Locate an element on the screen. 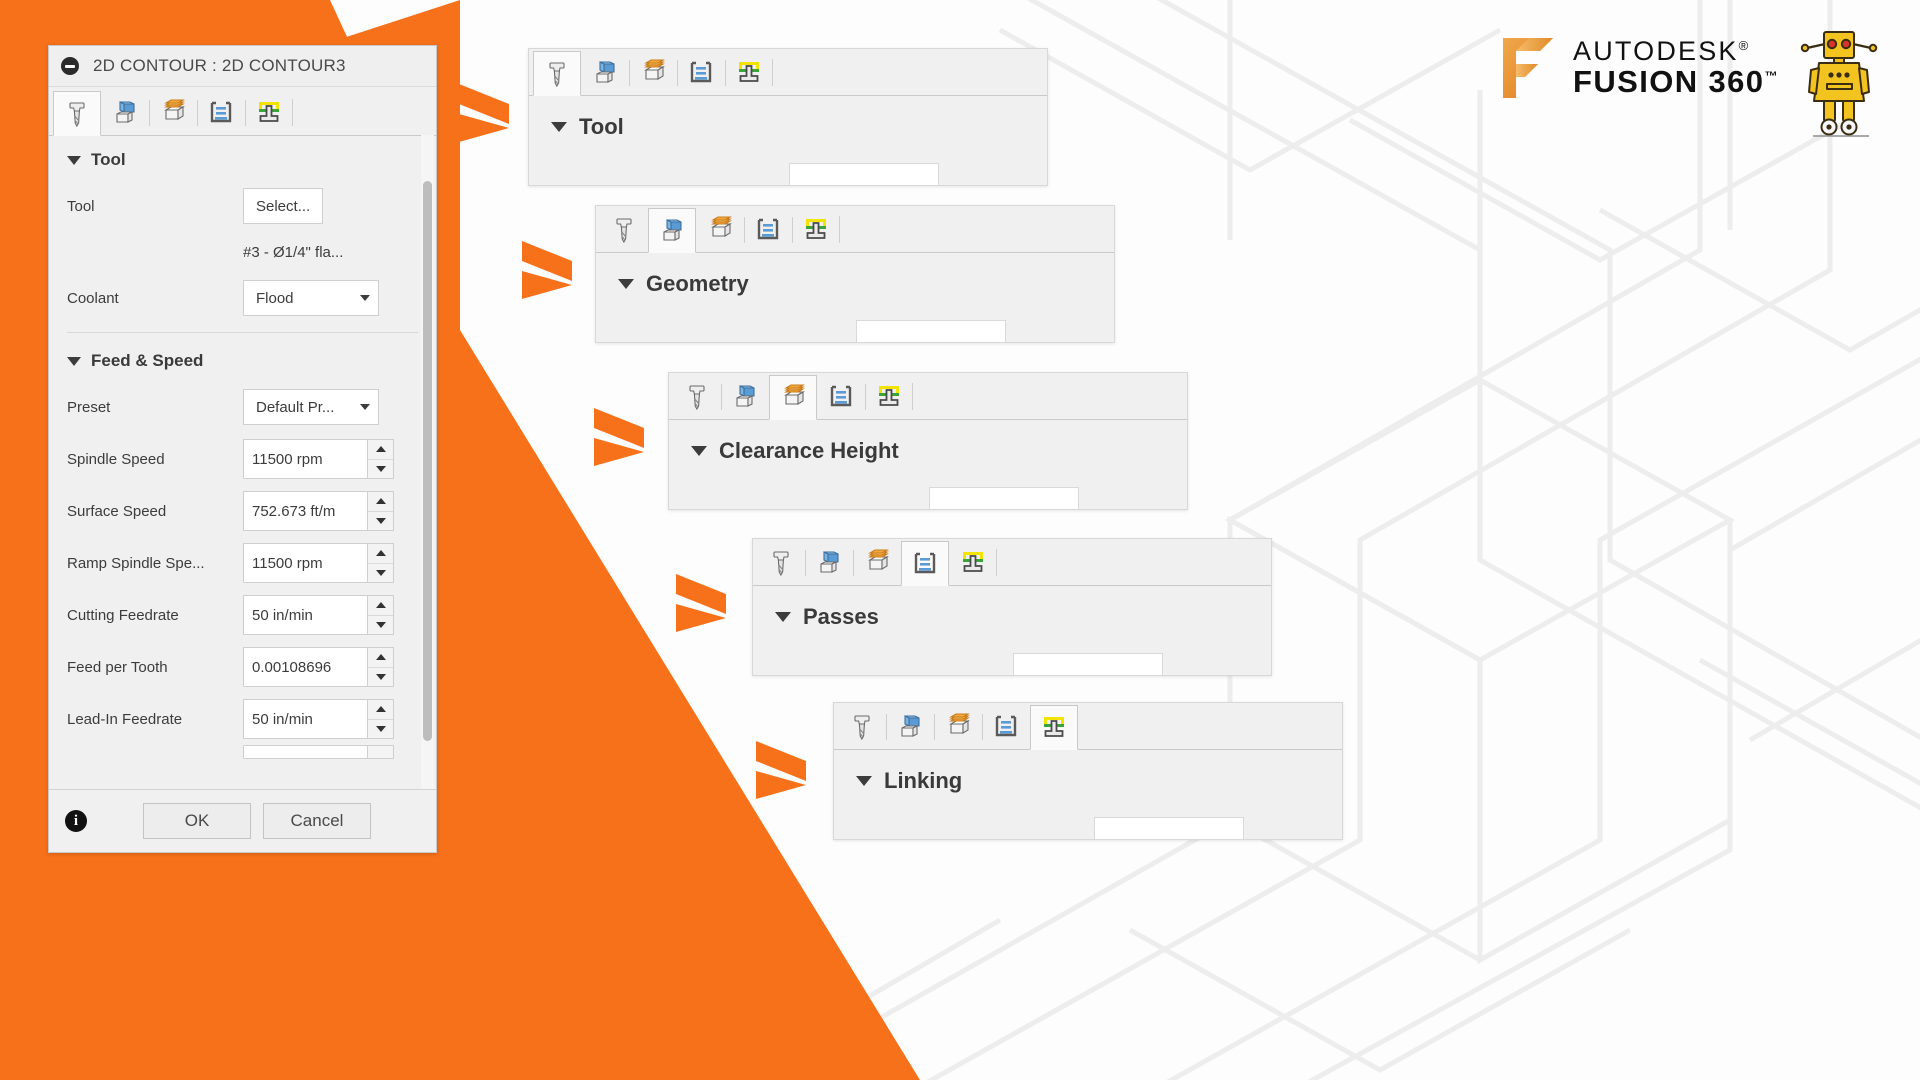  panel-section-header: Clearance Height is located at coordinates (928, 442).